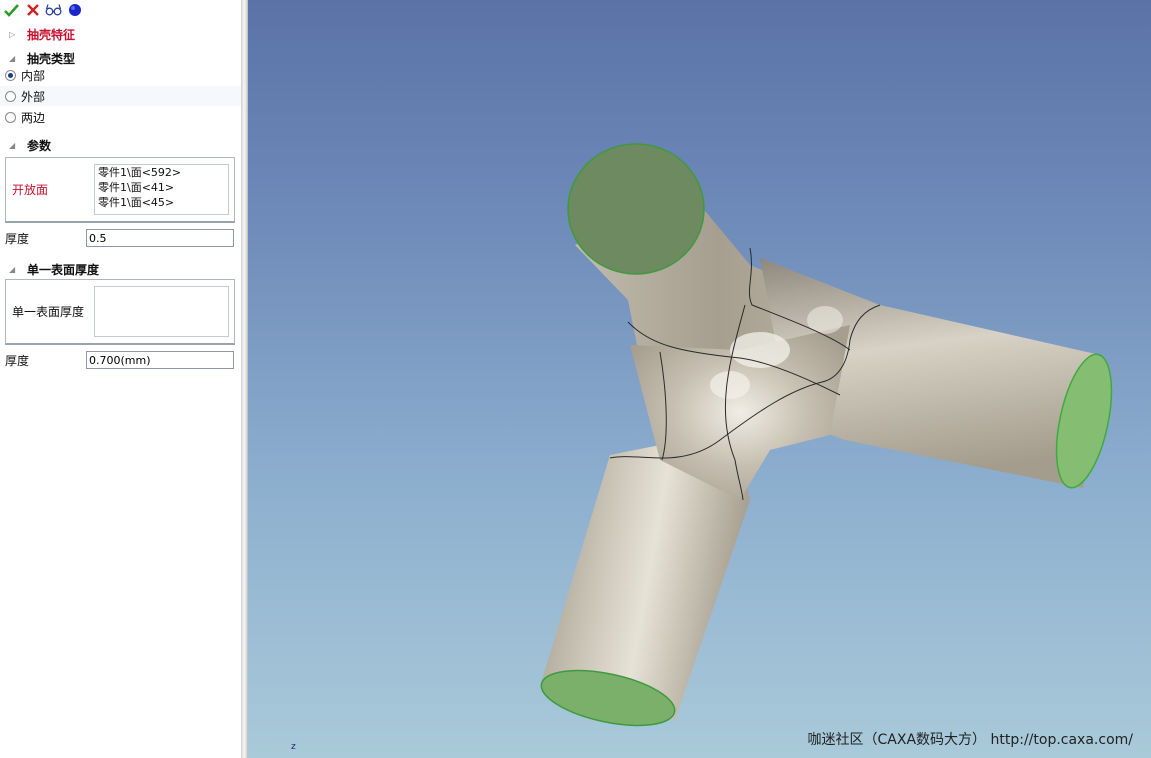 The image size is (1151, 758). I want to click on single-thickness-row: 厚度, so click(120, 360).